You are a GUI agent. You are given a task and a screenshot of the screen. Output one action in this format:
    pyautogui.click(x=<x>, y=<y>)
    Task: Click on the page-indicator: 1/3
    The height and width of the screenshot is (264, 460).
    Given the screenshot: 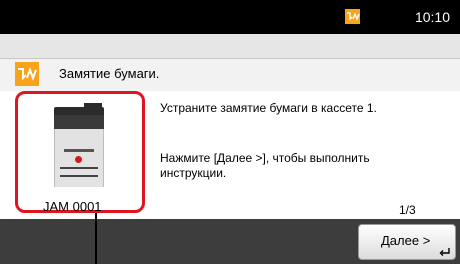 What is the action you would take?
    pyautogui.click(x=407, y=210)
    